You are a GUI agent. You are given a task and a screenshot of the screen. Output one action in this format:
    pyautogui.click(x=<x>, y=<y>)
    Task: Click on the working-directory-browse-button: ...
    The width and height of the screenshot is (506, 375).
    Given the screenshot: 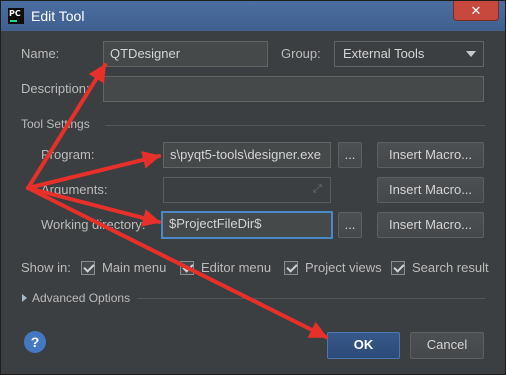 What is the action you would take?
    pyautogui.click(x=350, y=225)
    